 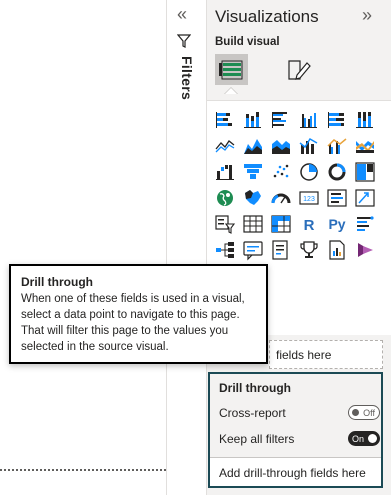 What do you see at coordinates (309, 172) in the screenshot?
I see `pie-icon` at bounding box center [309, 172].